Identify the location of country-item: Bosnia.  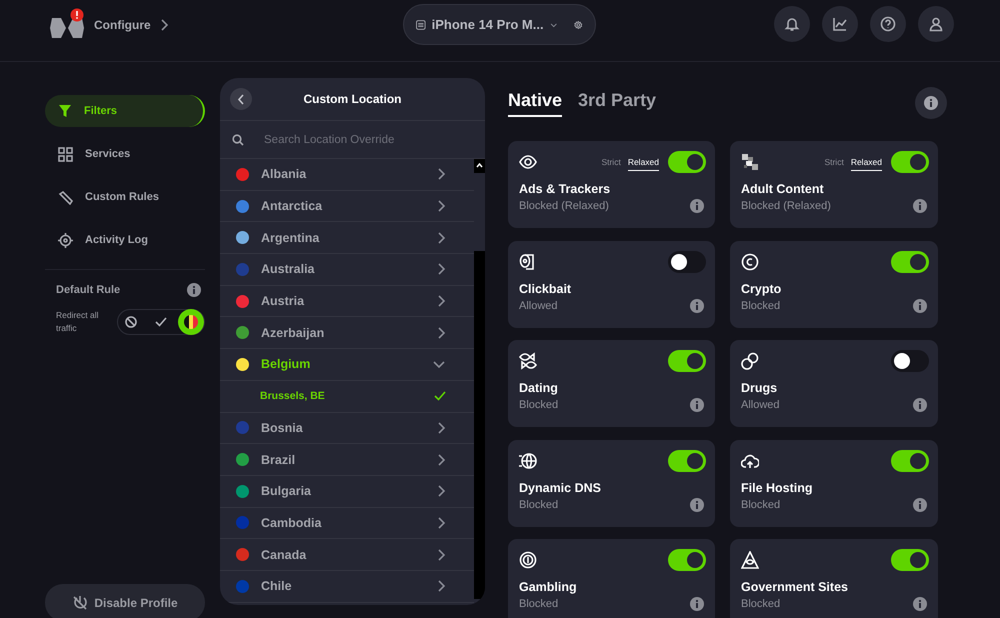
(347, 428).